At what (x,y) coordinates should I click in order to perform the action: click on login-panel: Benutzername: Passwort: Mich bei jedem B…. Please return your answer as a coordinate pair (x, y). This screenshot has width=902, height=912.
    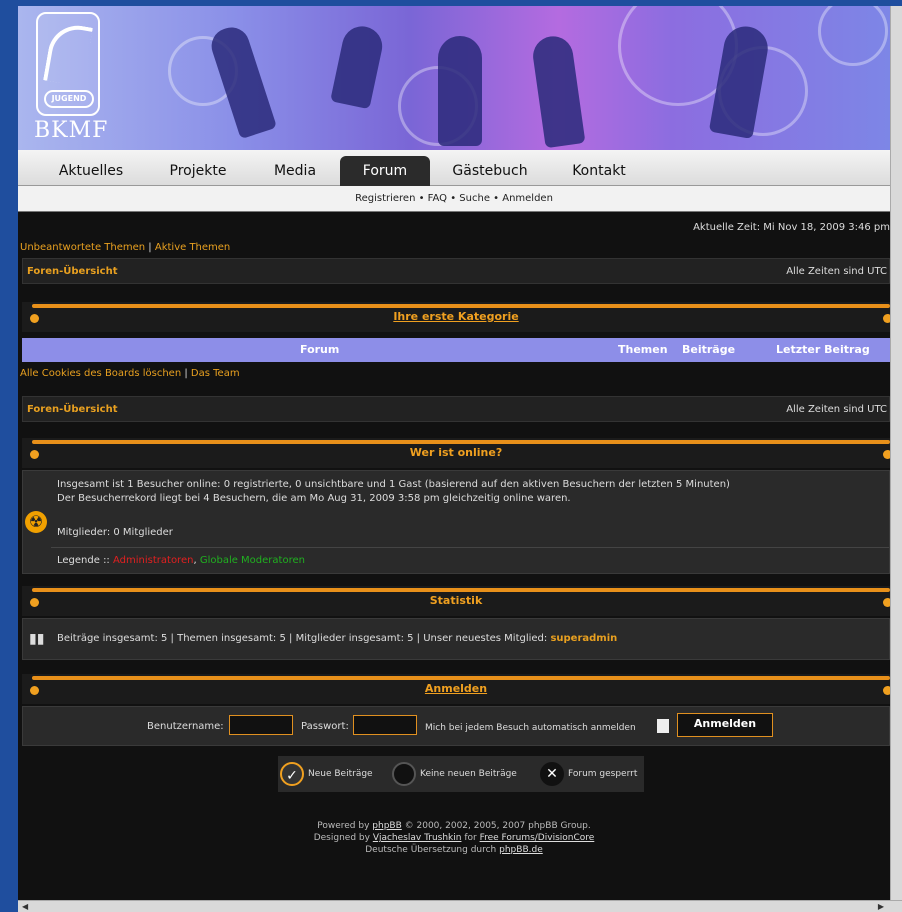
    Looking at the image, I should click on (456, 726).